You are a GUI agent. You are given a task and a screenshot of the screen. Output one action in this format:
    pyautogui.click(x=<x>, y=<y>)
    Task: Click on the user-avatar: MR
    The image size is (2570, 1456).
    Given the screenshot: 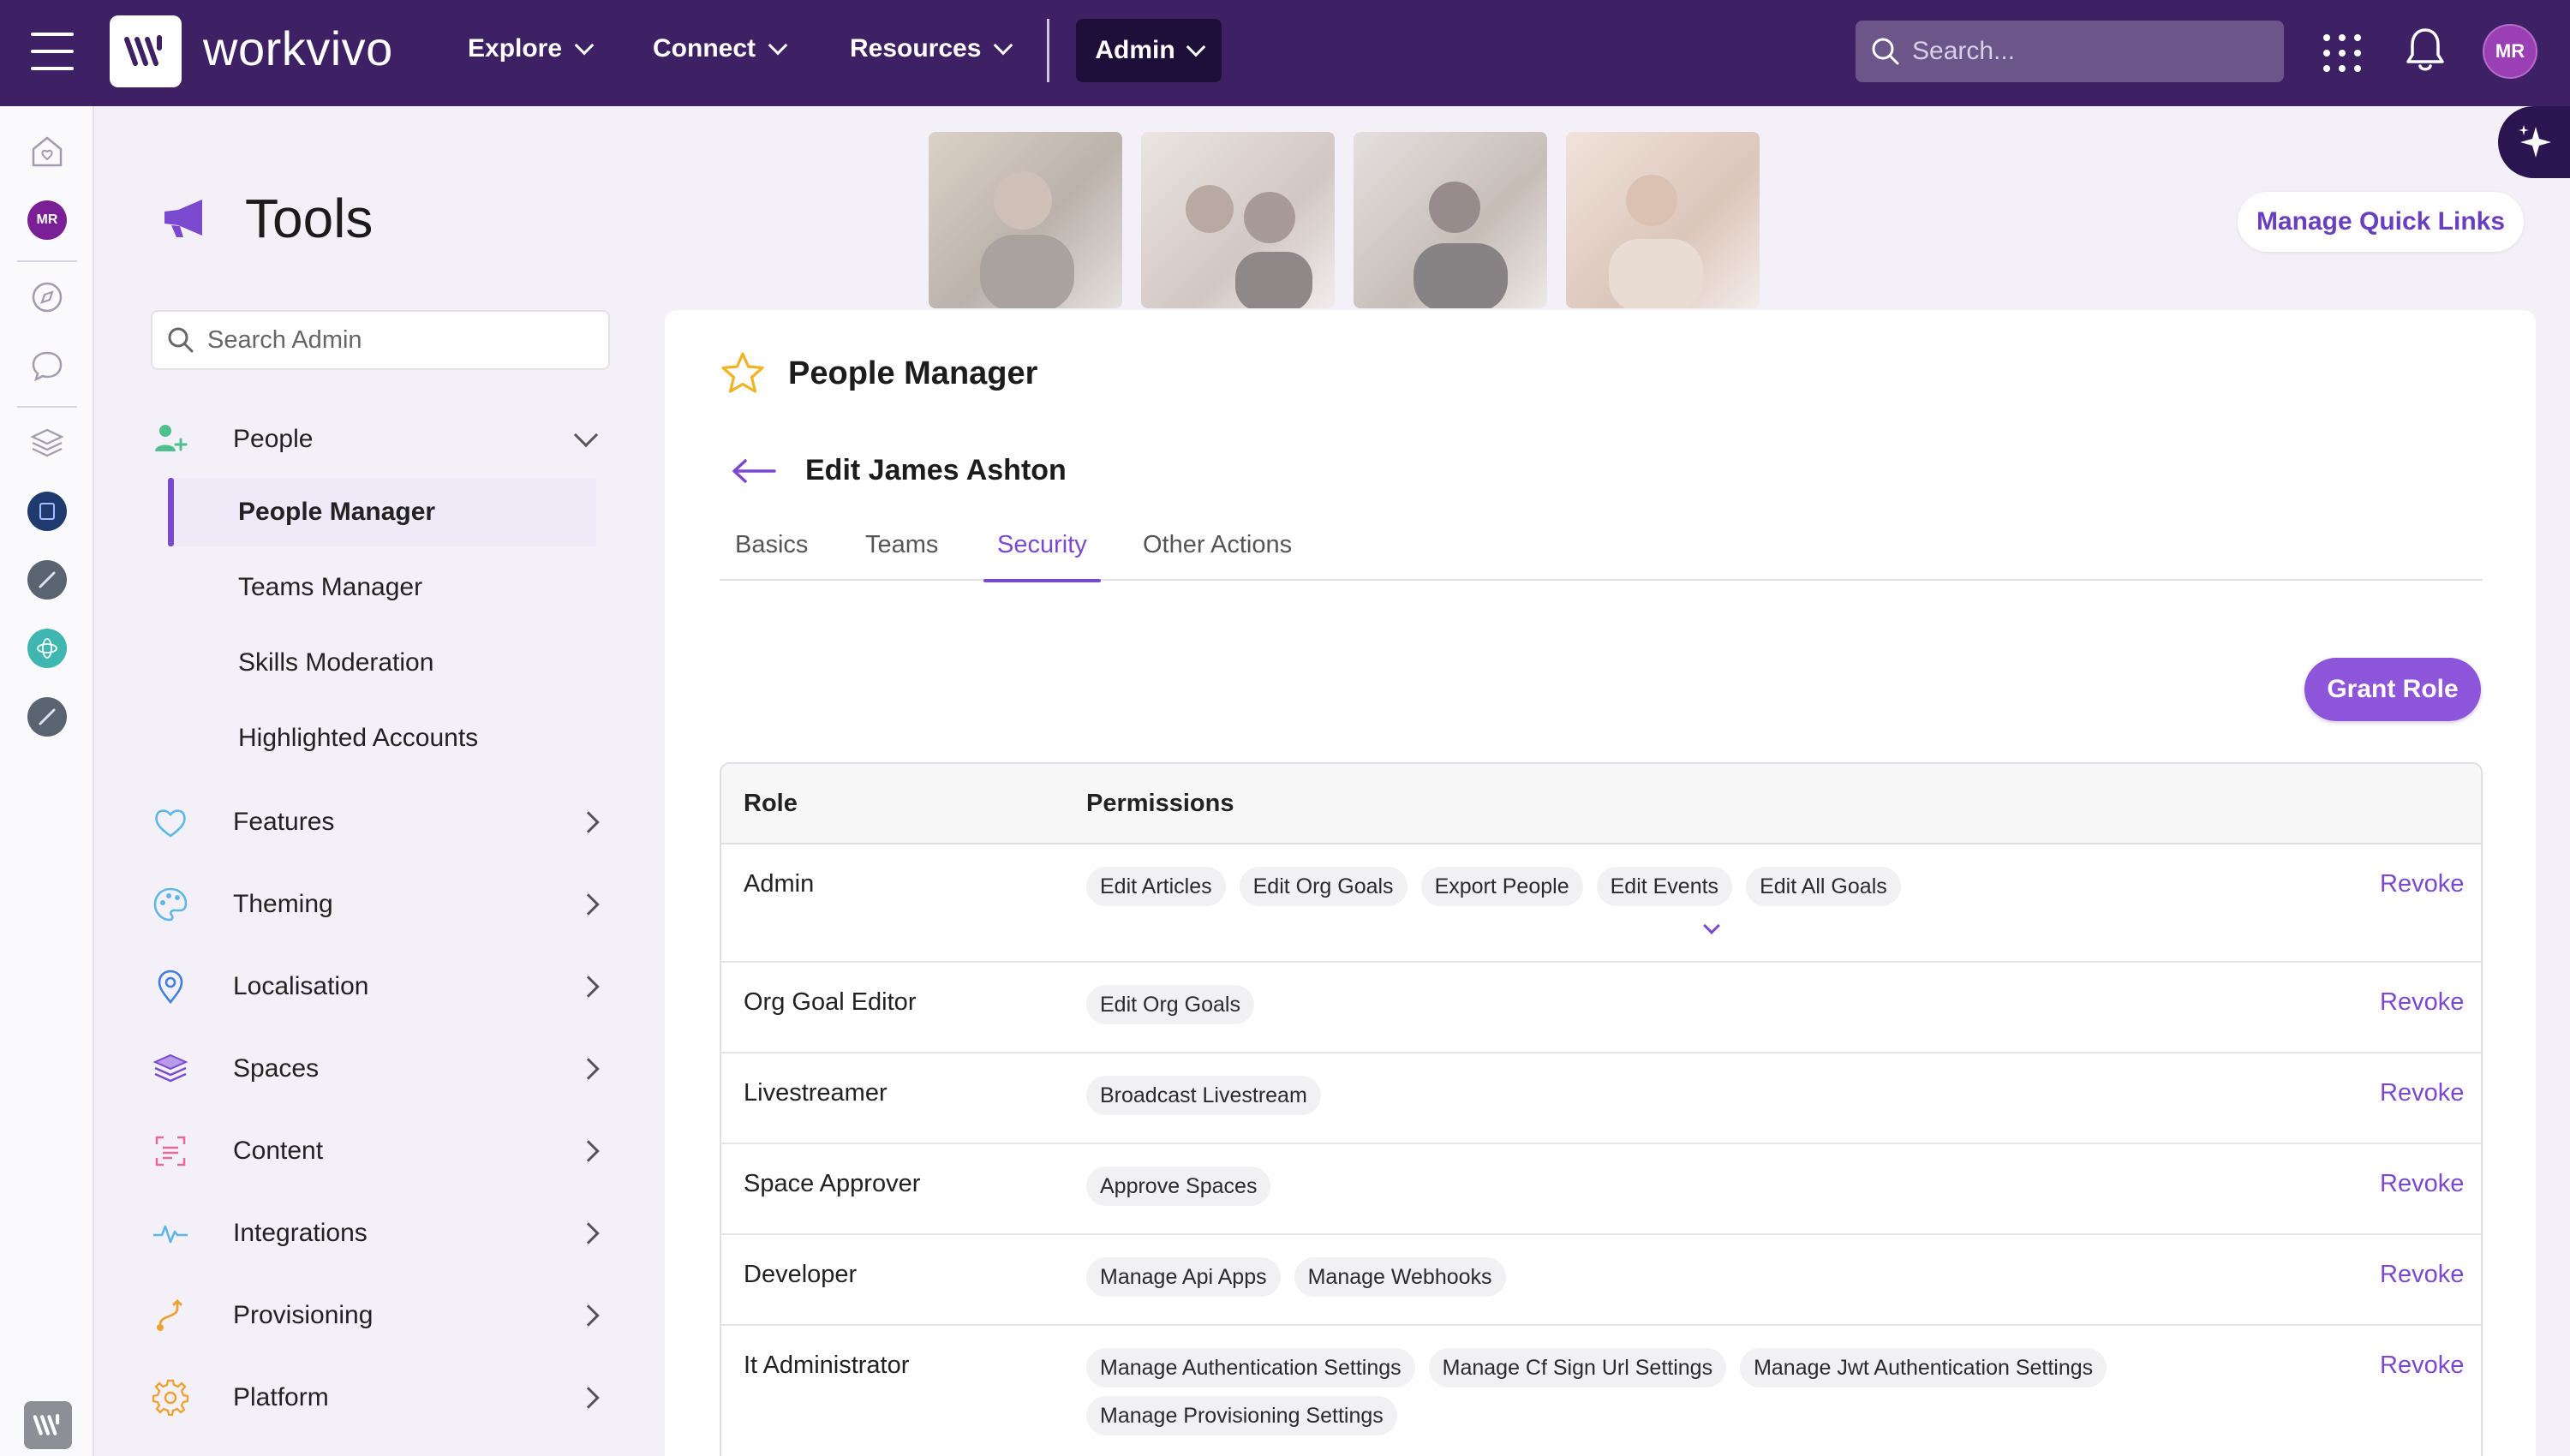 What is the action you would take?
    pyautogui.click(x=2510, y=51)
    